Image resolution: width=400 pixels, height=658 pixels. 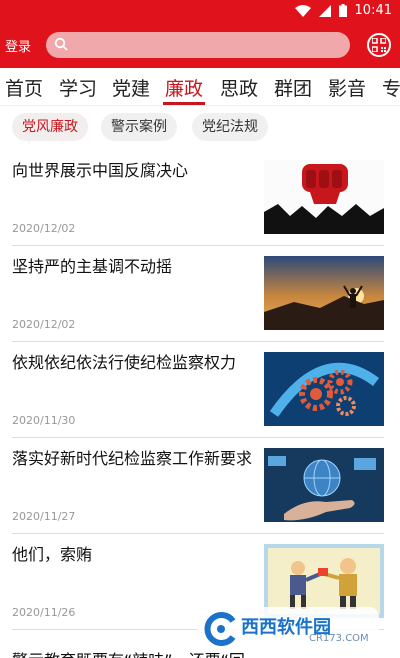 I want to click on status-bar: 10:41, so click(x=200, y=12).